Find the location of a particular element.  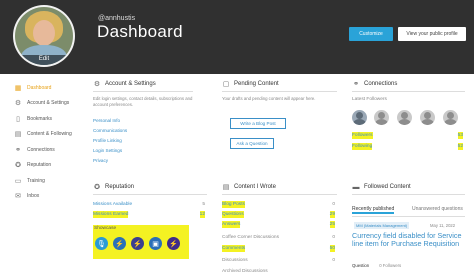

content-row-comments: Comments 50 is located at coordinates (278, 248).